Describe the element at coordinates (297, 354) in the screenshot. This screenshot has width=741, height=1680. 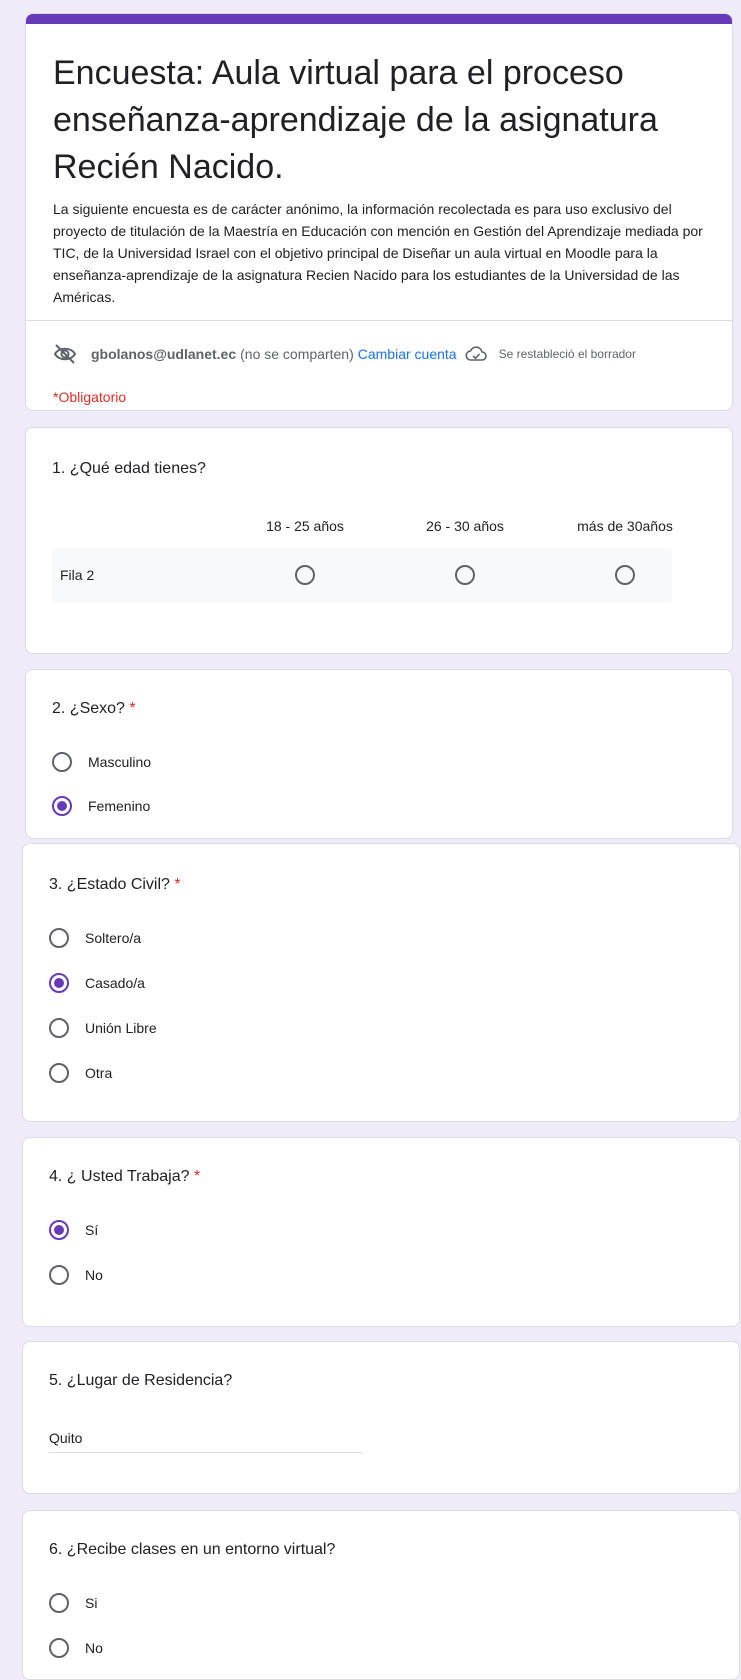
I see `not-shared-text: (no se comparten)` at that location.